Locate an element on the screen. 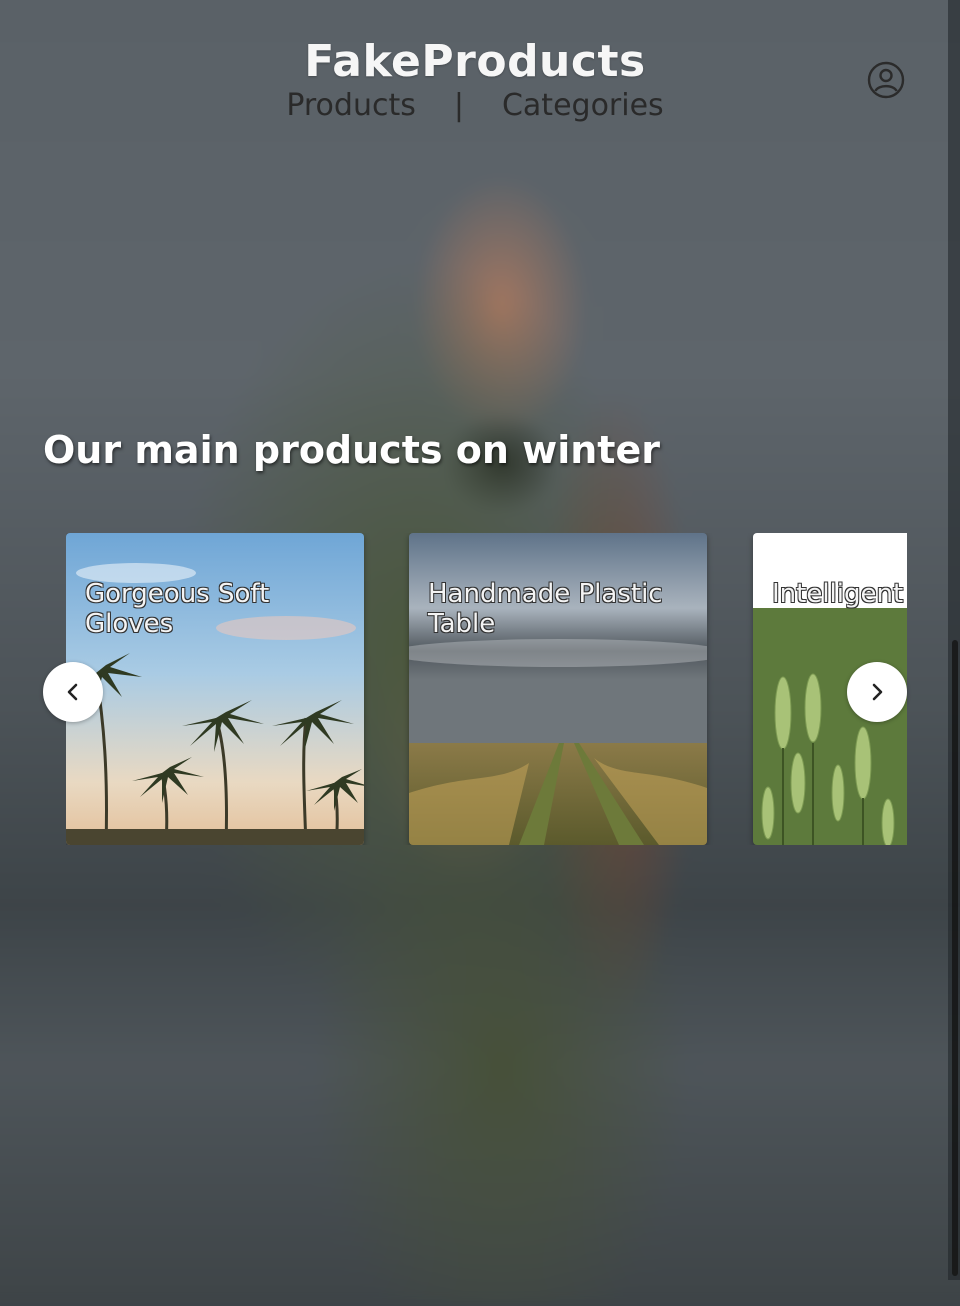 The width and height of the screenshot is (960, 1306). carousel-prev-button is located at coordinates (73, 692).